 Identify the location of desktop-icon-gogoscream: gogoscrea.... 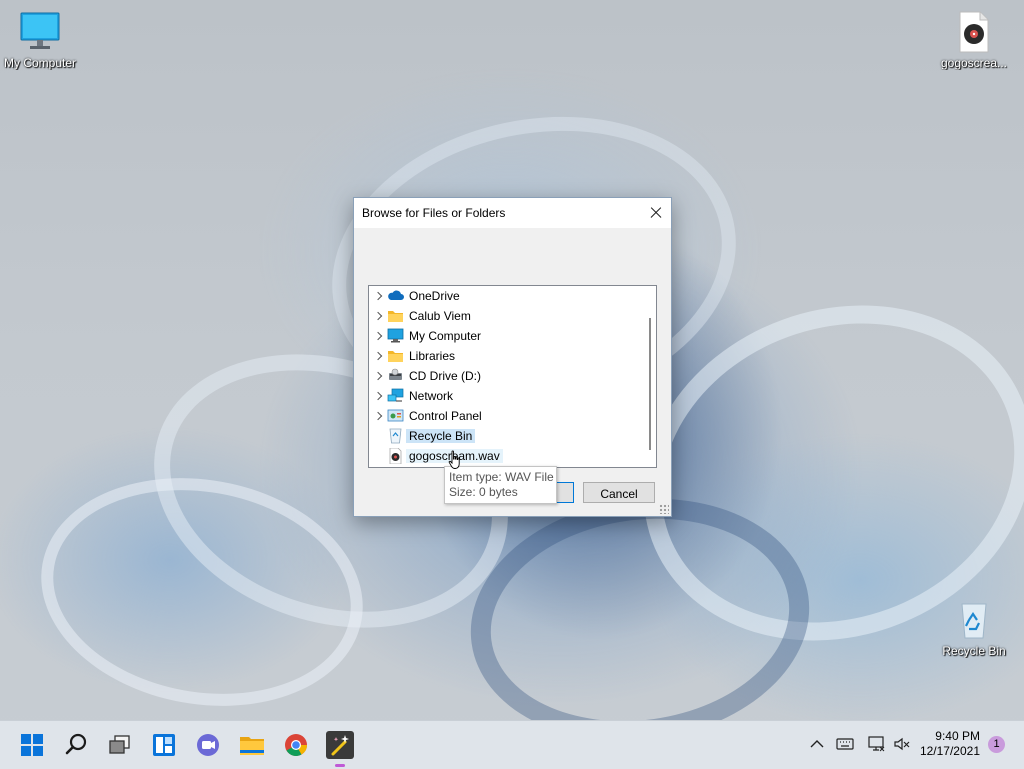
(974, 40).